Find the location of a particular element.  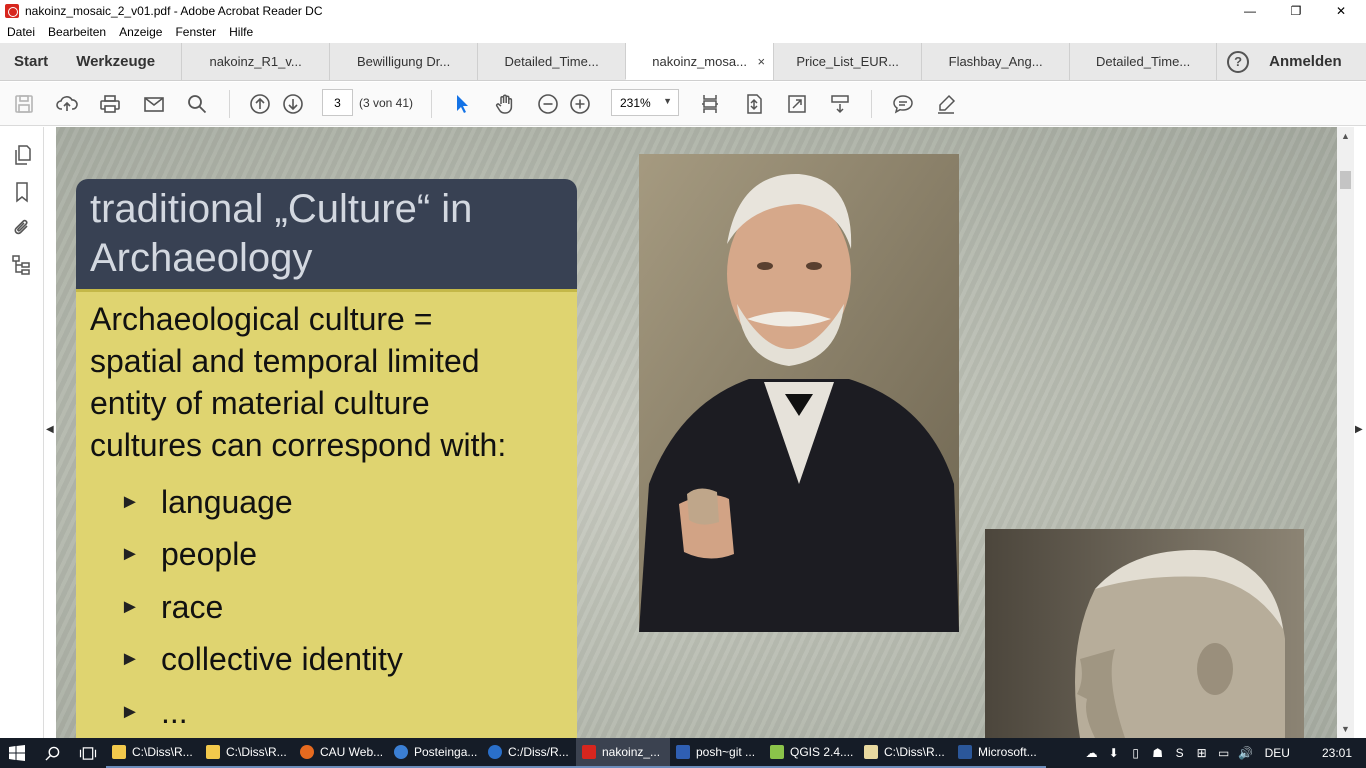

page-number-input: 3 is located at coordinates (337, 102).